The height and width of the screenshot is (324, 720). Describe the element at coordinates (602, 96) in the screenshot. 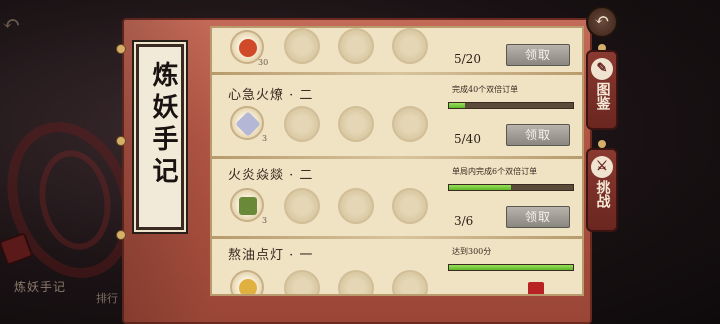

I see `tab-label: 图鉴` at that location.